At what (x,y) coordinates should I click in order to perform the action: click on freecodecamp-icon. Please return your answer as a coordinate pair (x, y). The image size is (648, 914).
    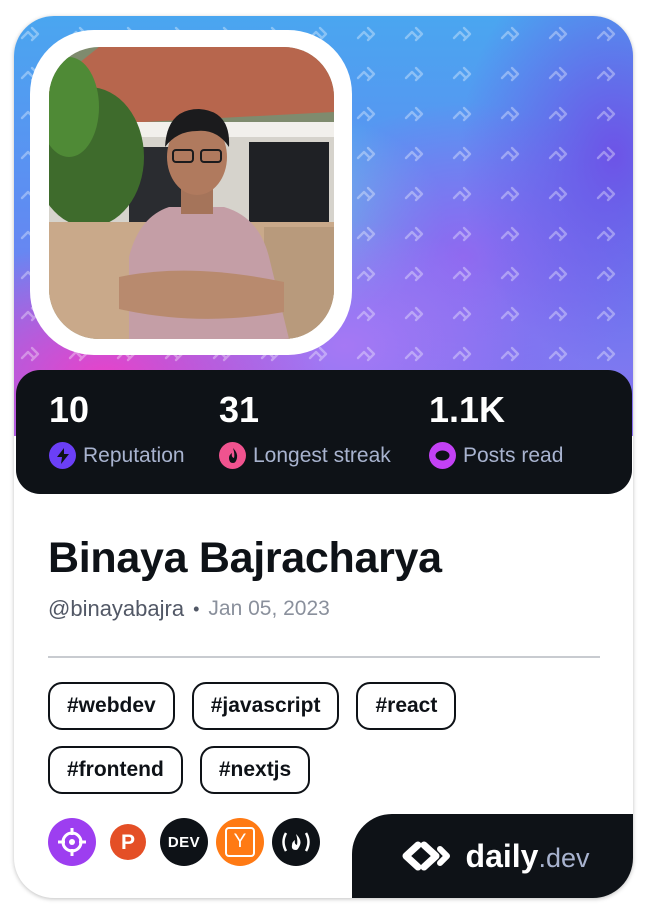
    Looking at the image, I should click on (296, 842).